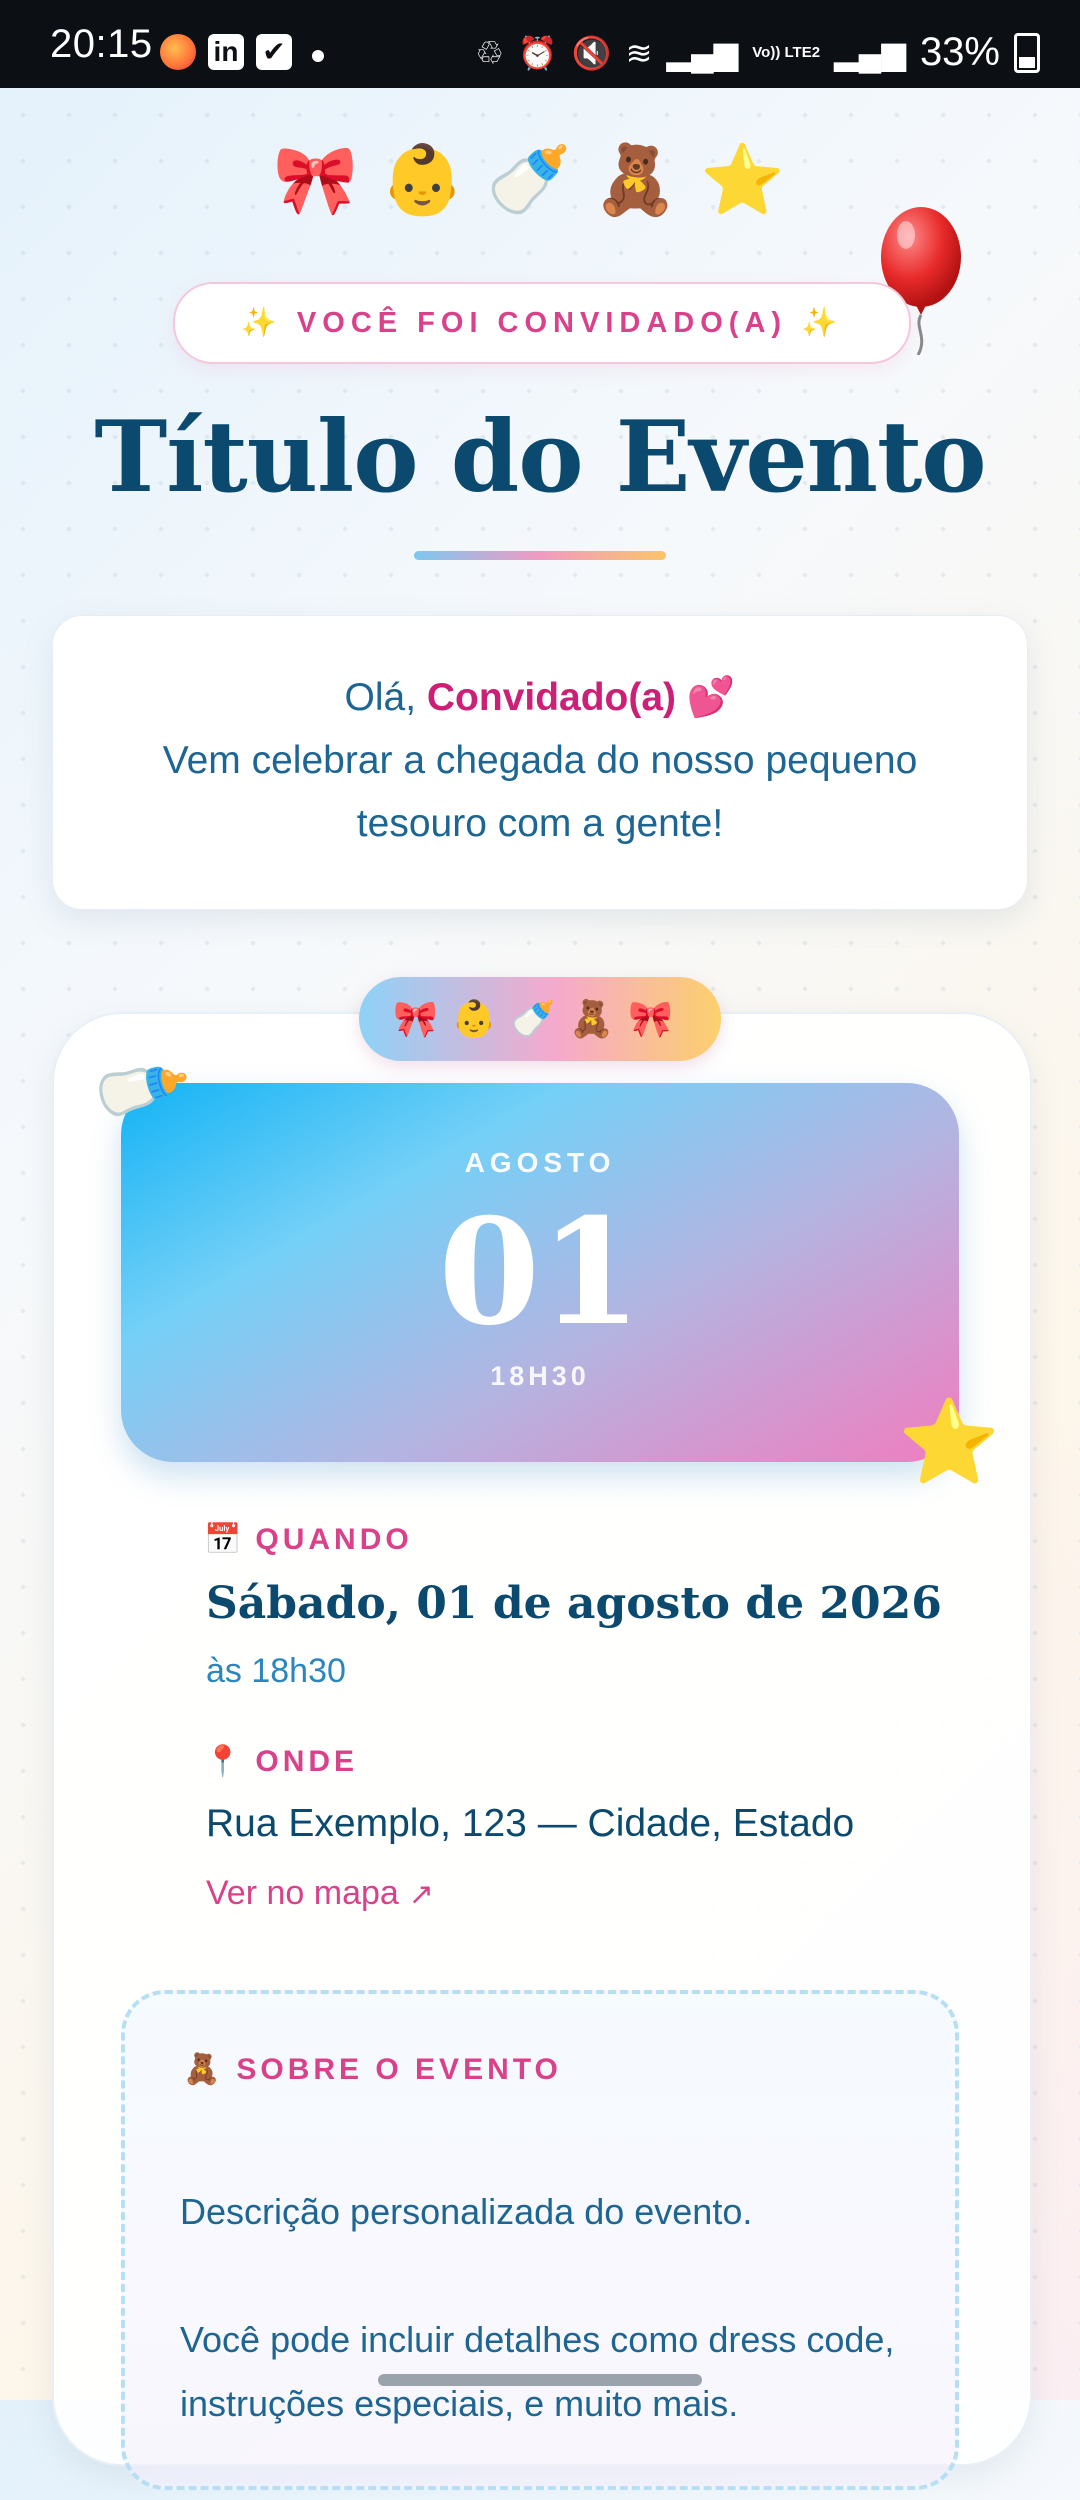 The height and width of the screenshot is (2500, 1080). Describe the element at coordinates (489, 52) in the screenshot. I see `battery-saver-icon: ♲` at that location.